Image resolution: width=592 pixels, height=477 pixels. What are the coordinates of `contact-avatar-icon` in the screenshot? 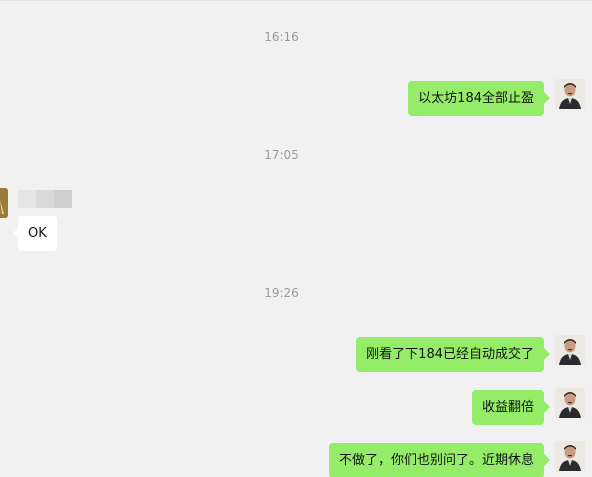 It's located at (4, 203).